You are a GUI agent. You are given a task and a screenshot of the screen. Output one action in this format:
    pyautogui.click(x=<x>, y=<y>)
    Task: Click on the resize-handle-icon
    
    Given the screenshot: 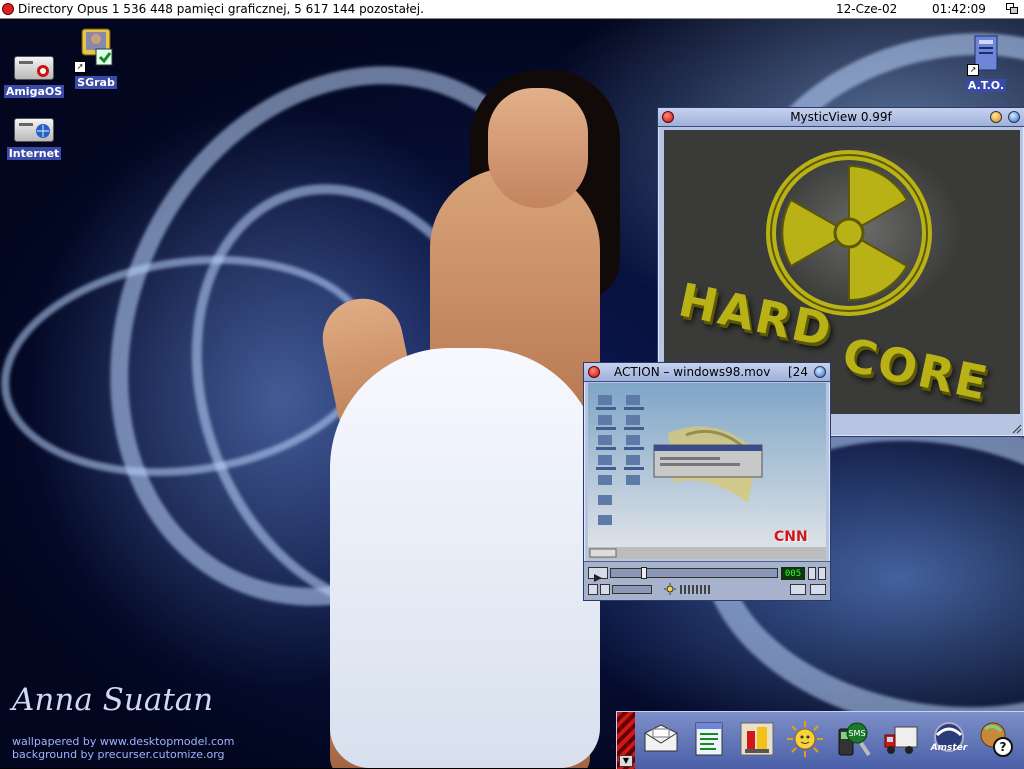 What is the action you would take?
    pyautogui.click(x=1017, y=429)
    